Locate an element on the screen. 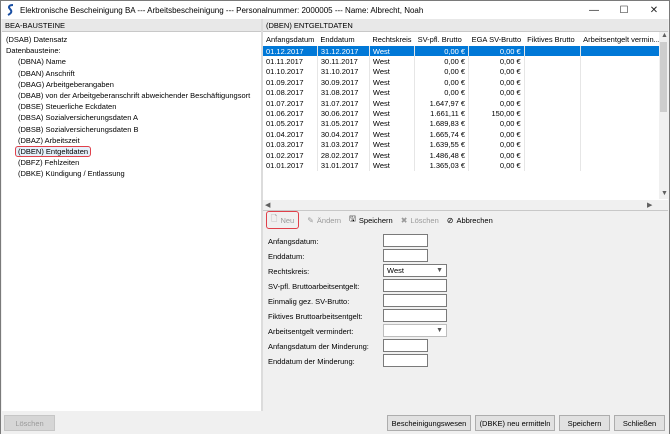  loeschen-button: Löschen is located at coordinates (29, 423).